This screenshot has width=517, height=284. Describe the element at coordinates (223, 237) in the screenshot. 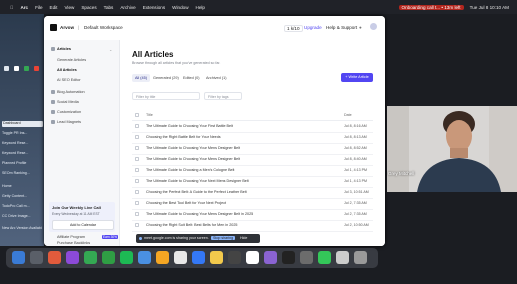

I see `stop-sharing-button: Stop sharing` at that location.